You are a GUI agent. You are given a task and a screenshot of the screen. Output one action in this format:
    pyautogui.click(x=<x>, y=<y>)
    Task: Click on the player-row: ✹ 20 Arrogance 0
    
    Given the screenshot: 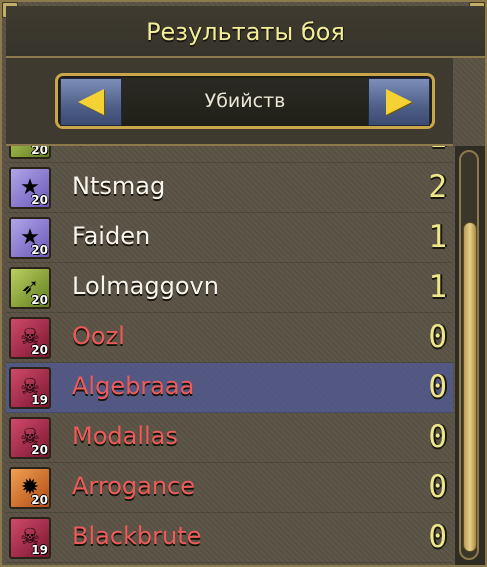 What is the action you would take?
    pyautogui.click(x=229, y=488)
    